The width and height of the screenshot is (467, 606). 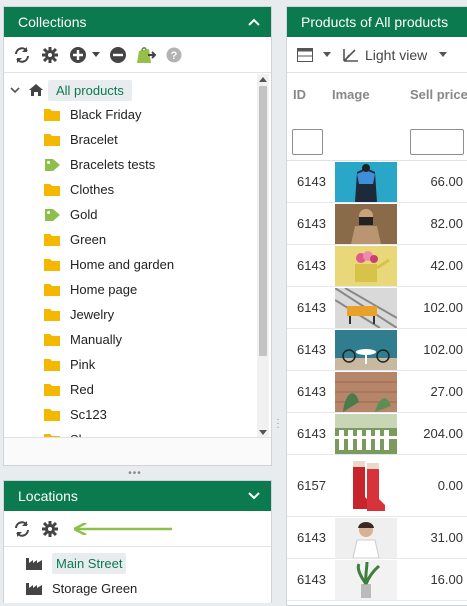 What do you see at coordinates (278, 424) in the screenshot?
I see `vertical-splitter-handle: · · ·` at bounding box center [278, 424].